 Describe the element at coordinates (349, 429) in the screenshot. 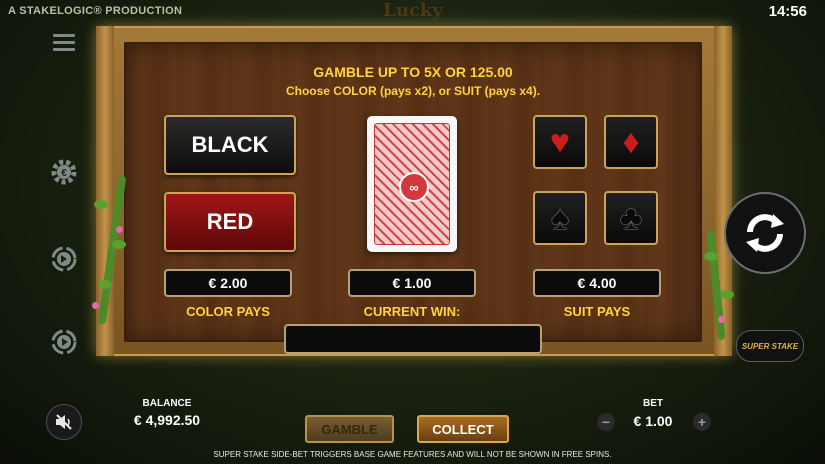

I see `gamble-button: GAMBLE` at that location.